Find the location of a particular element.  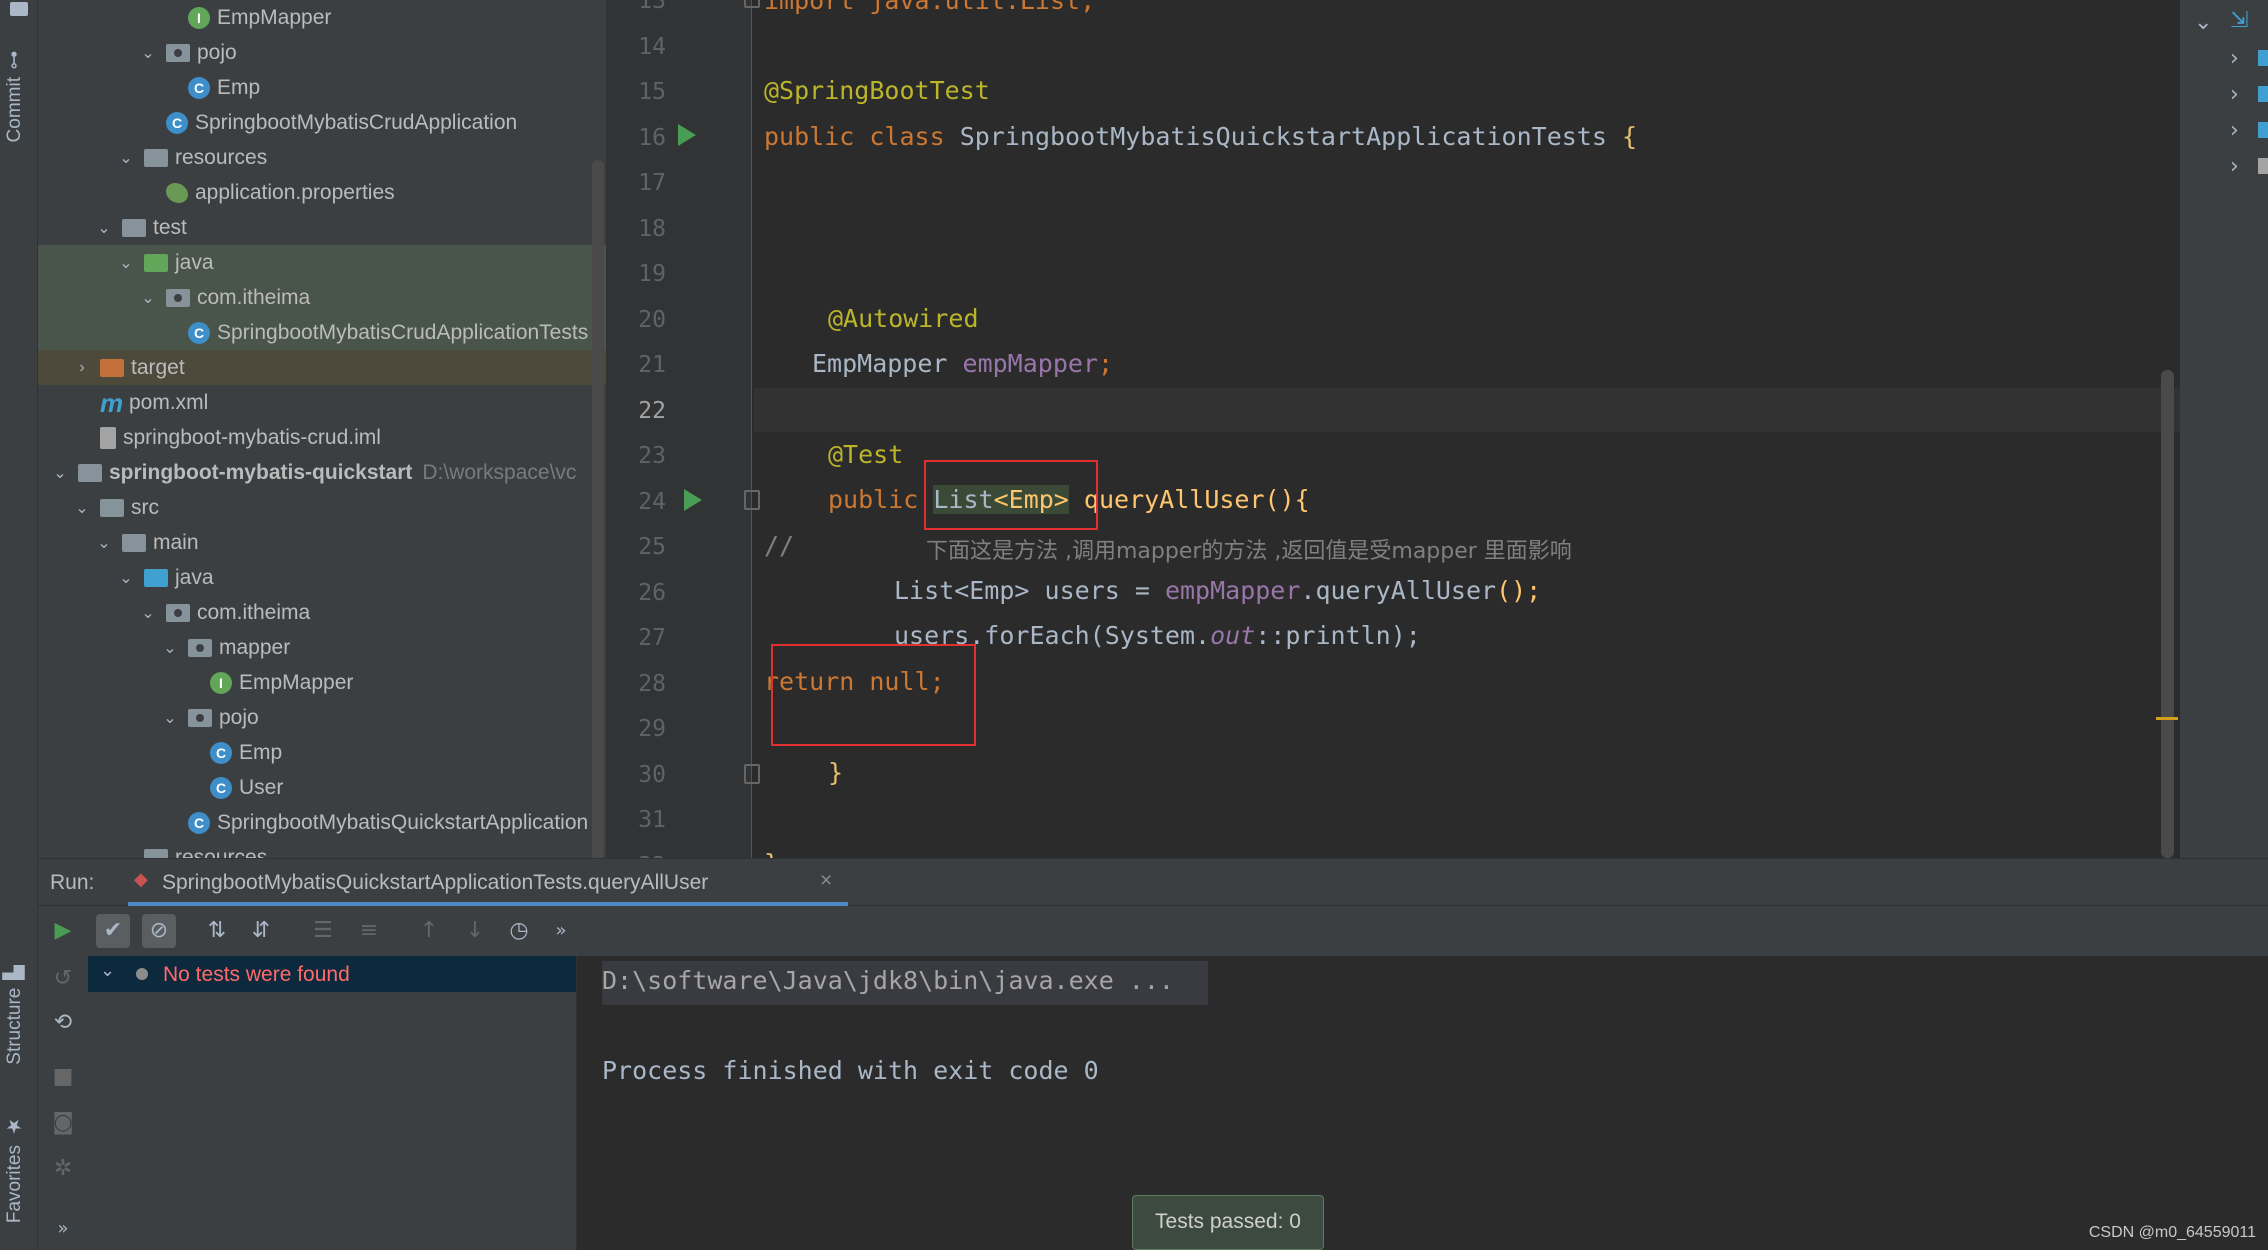

field-empmapper: empMapper is located at coordinates (1030, 363).